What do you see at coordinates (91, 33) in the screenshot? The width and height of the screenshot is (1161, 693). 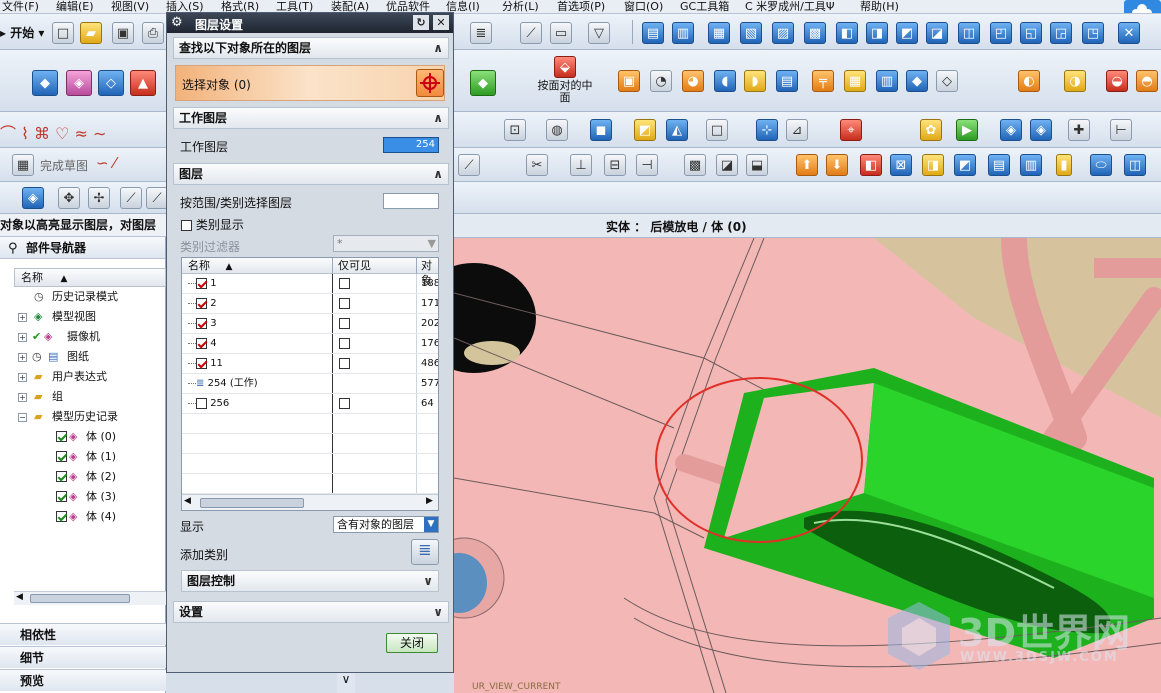 I see `open-folder-icon: ▰` at bounding box center [91, 33].